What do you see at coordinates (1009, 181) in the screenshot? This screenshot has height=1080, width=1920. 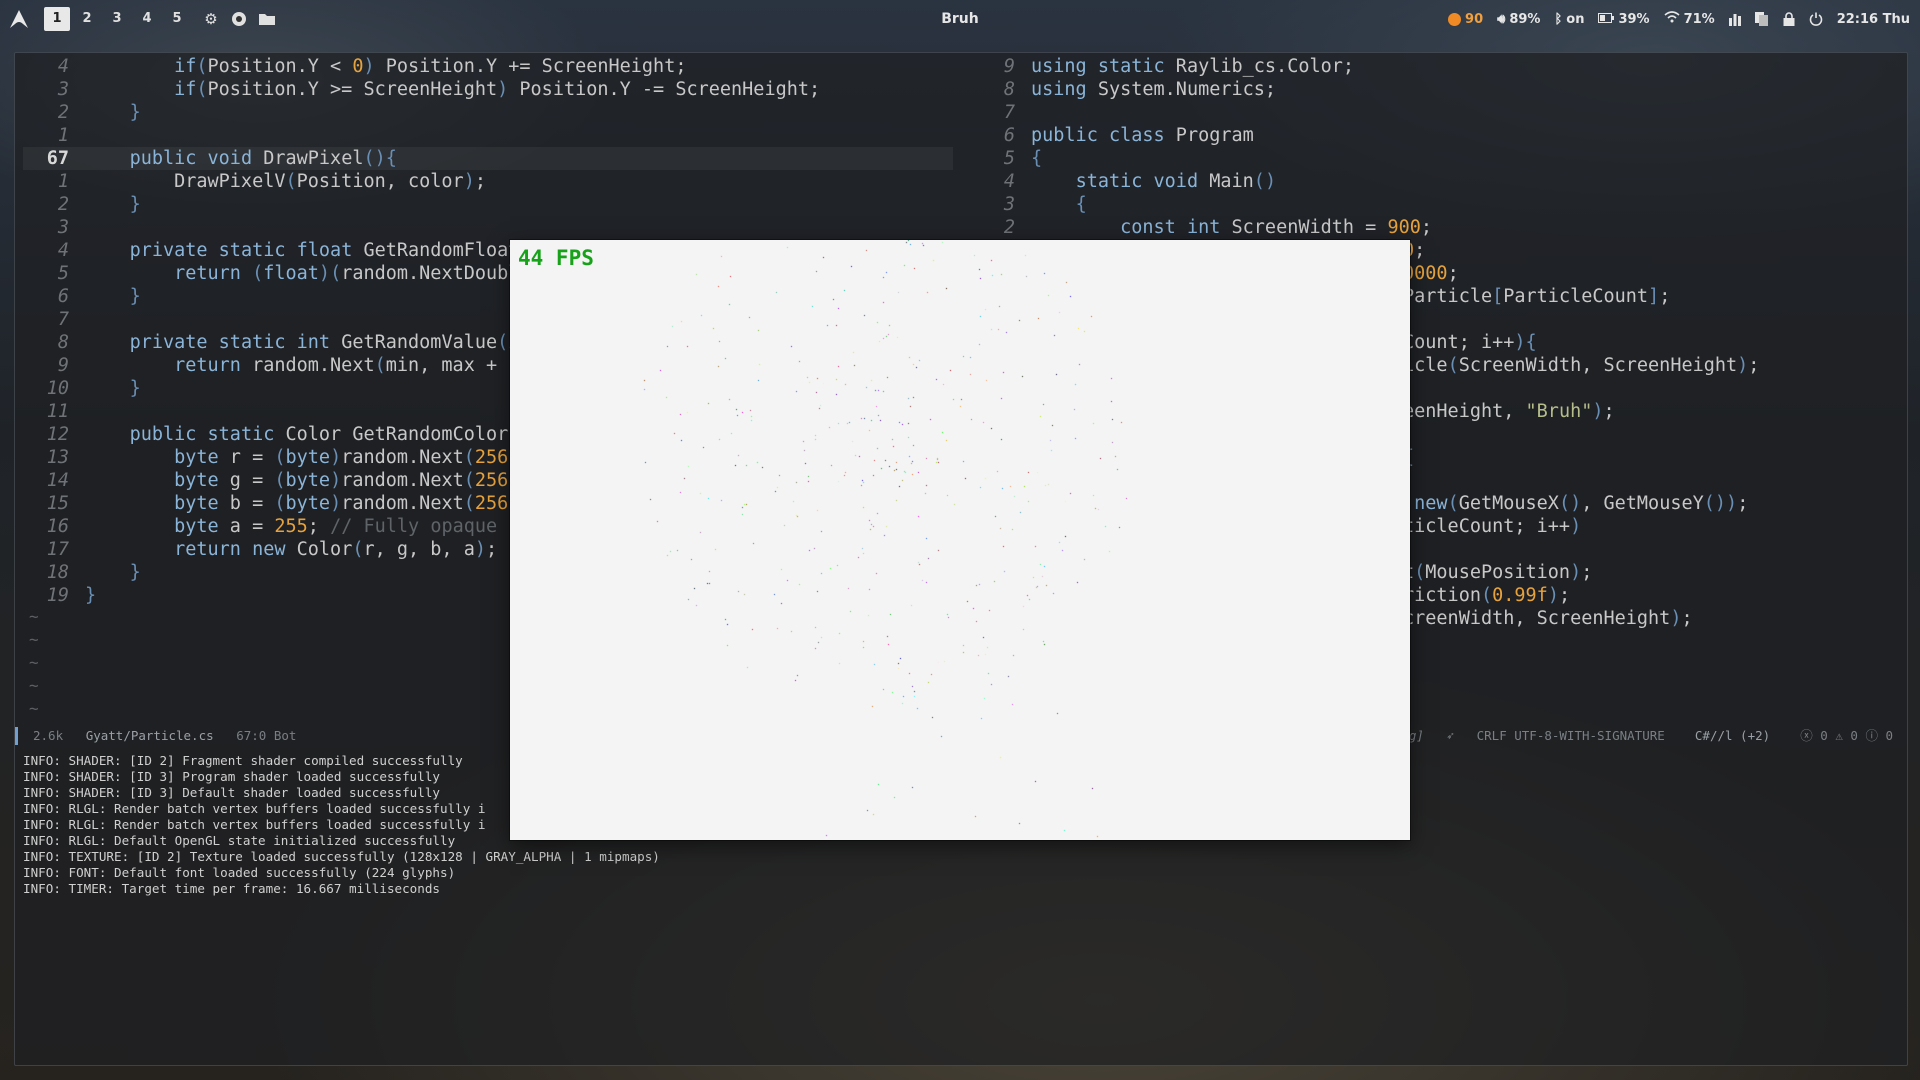 I see `line-number: 4` at bounding box center [1009, 181].